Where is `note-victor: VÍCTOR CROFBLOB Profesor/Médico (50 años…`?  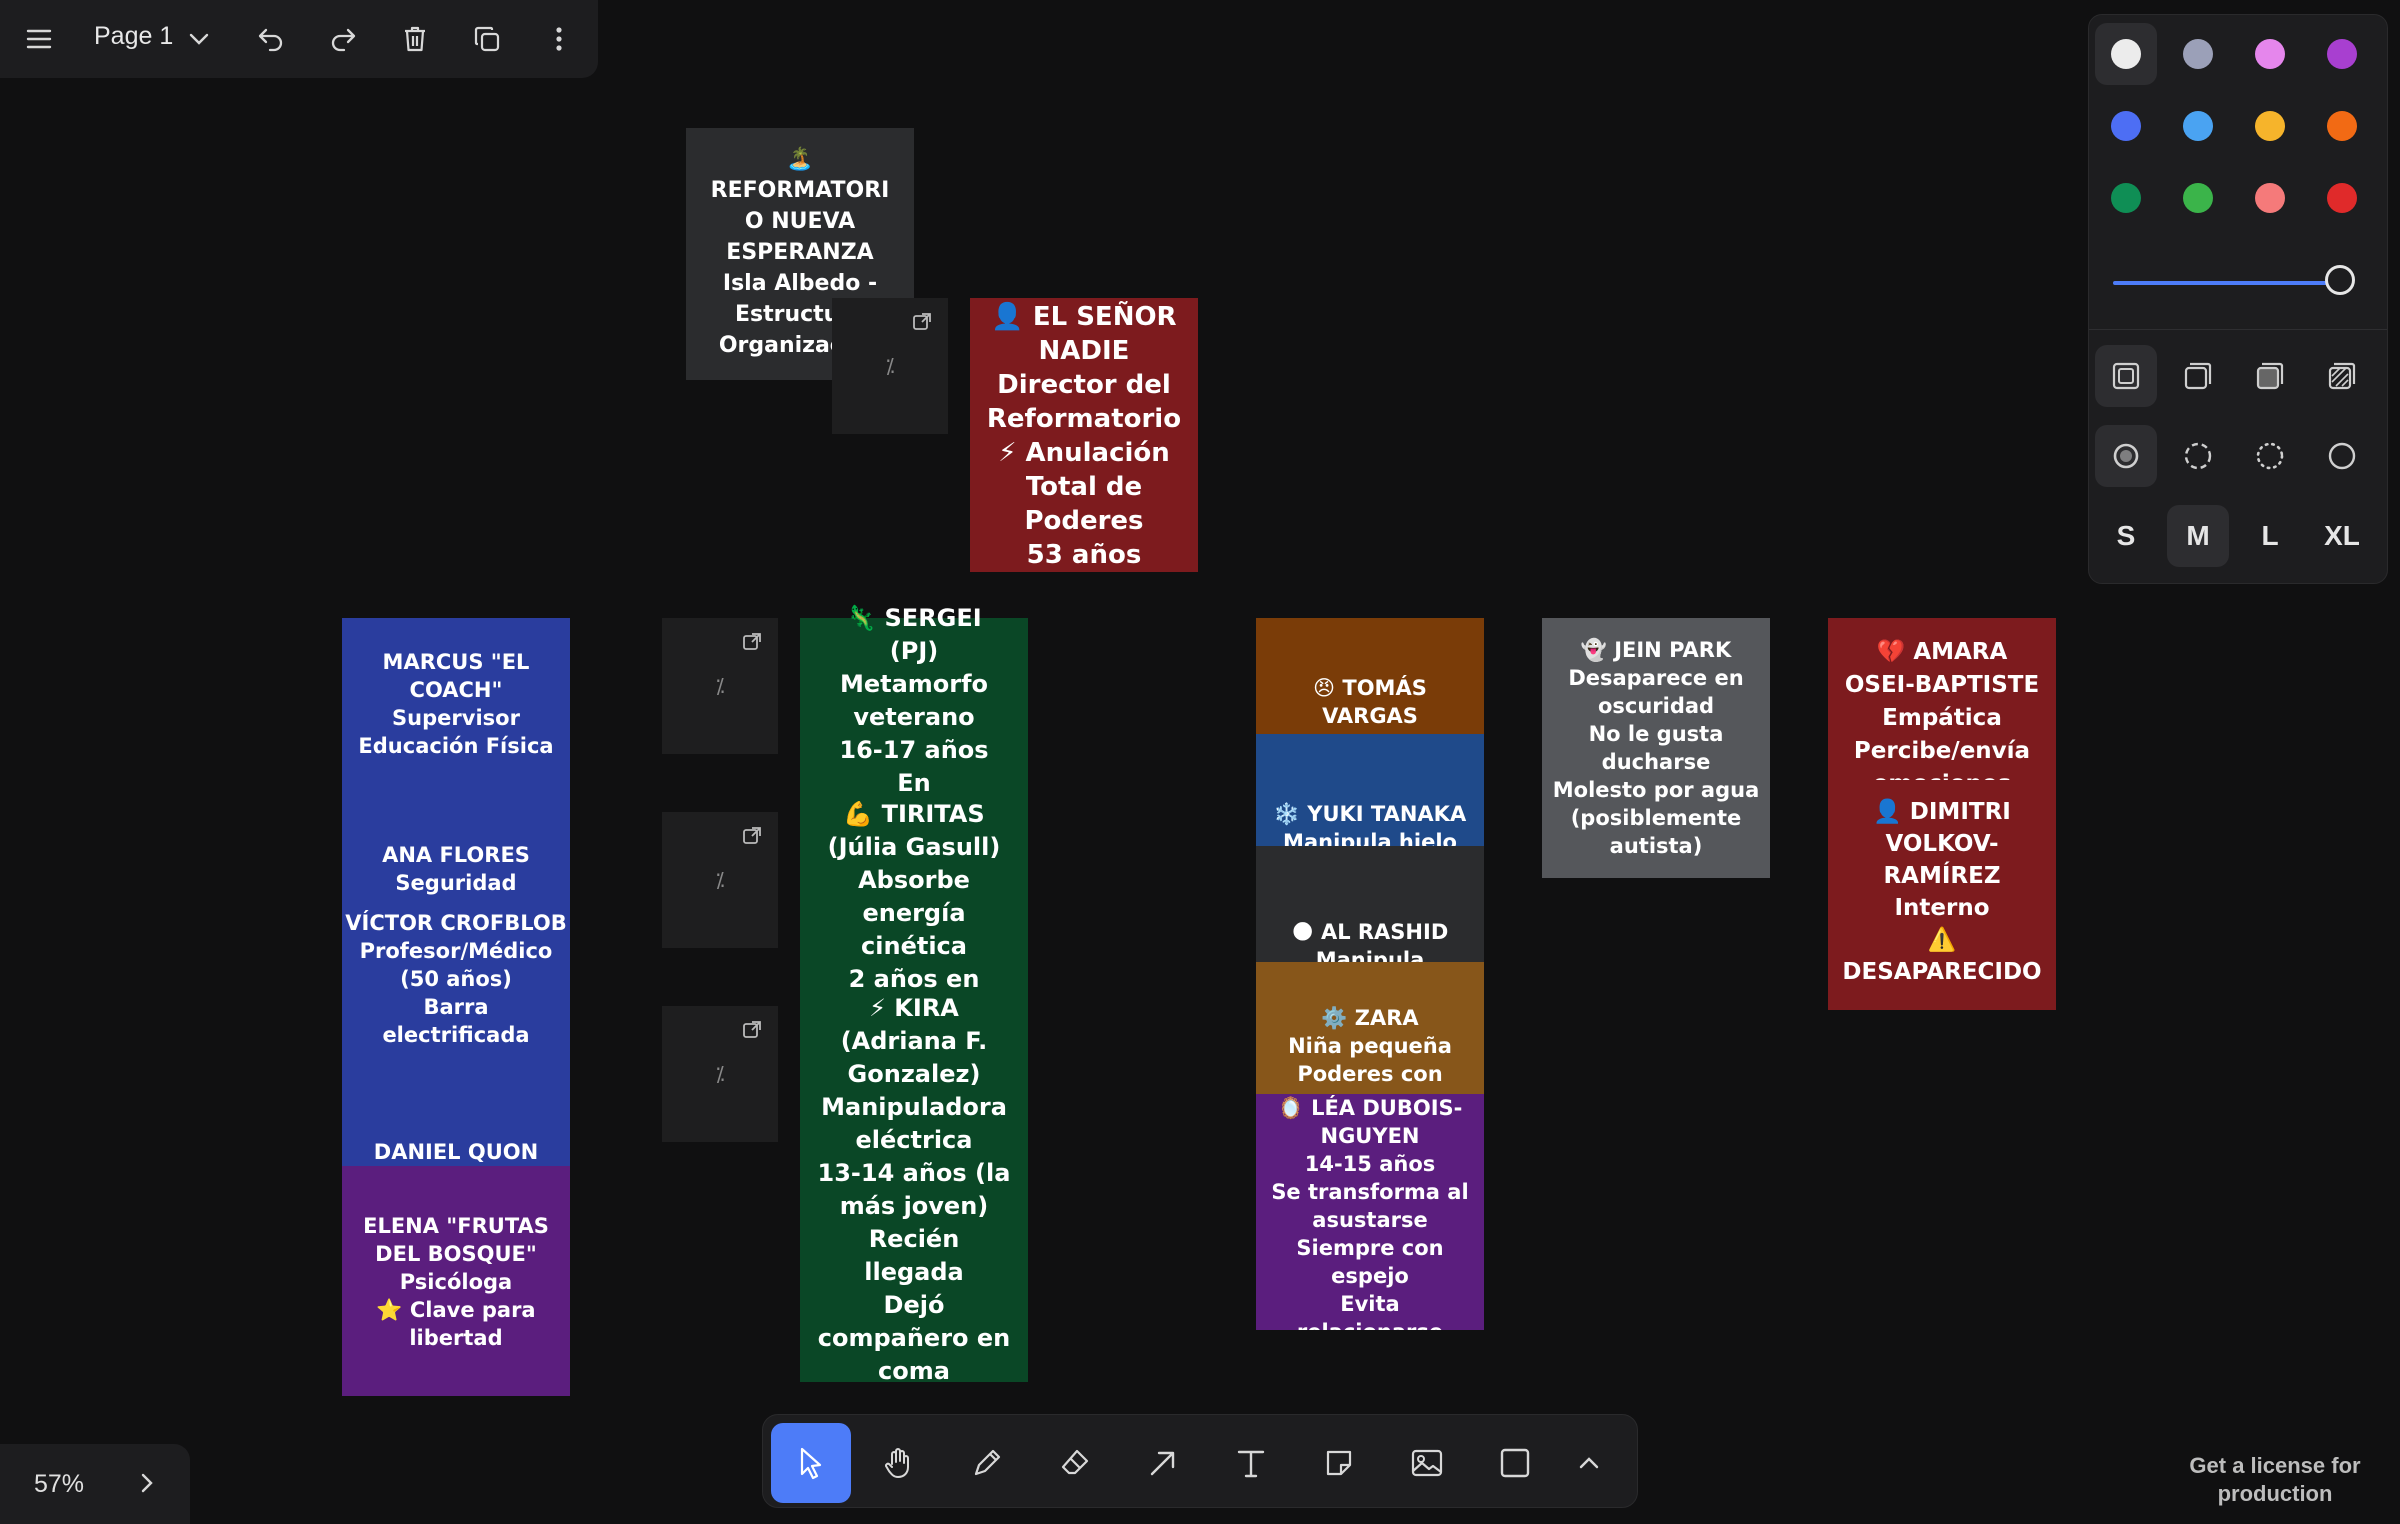
note-victor: VÍCTOR CROFBLOB Profesor/Médico (50 años… is located at coordinates (456, 983).